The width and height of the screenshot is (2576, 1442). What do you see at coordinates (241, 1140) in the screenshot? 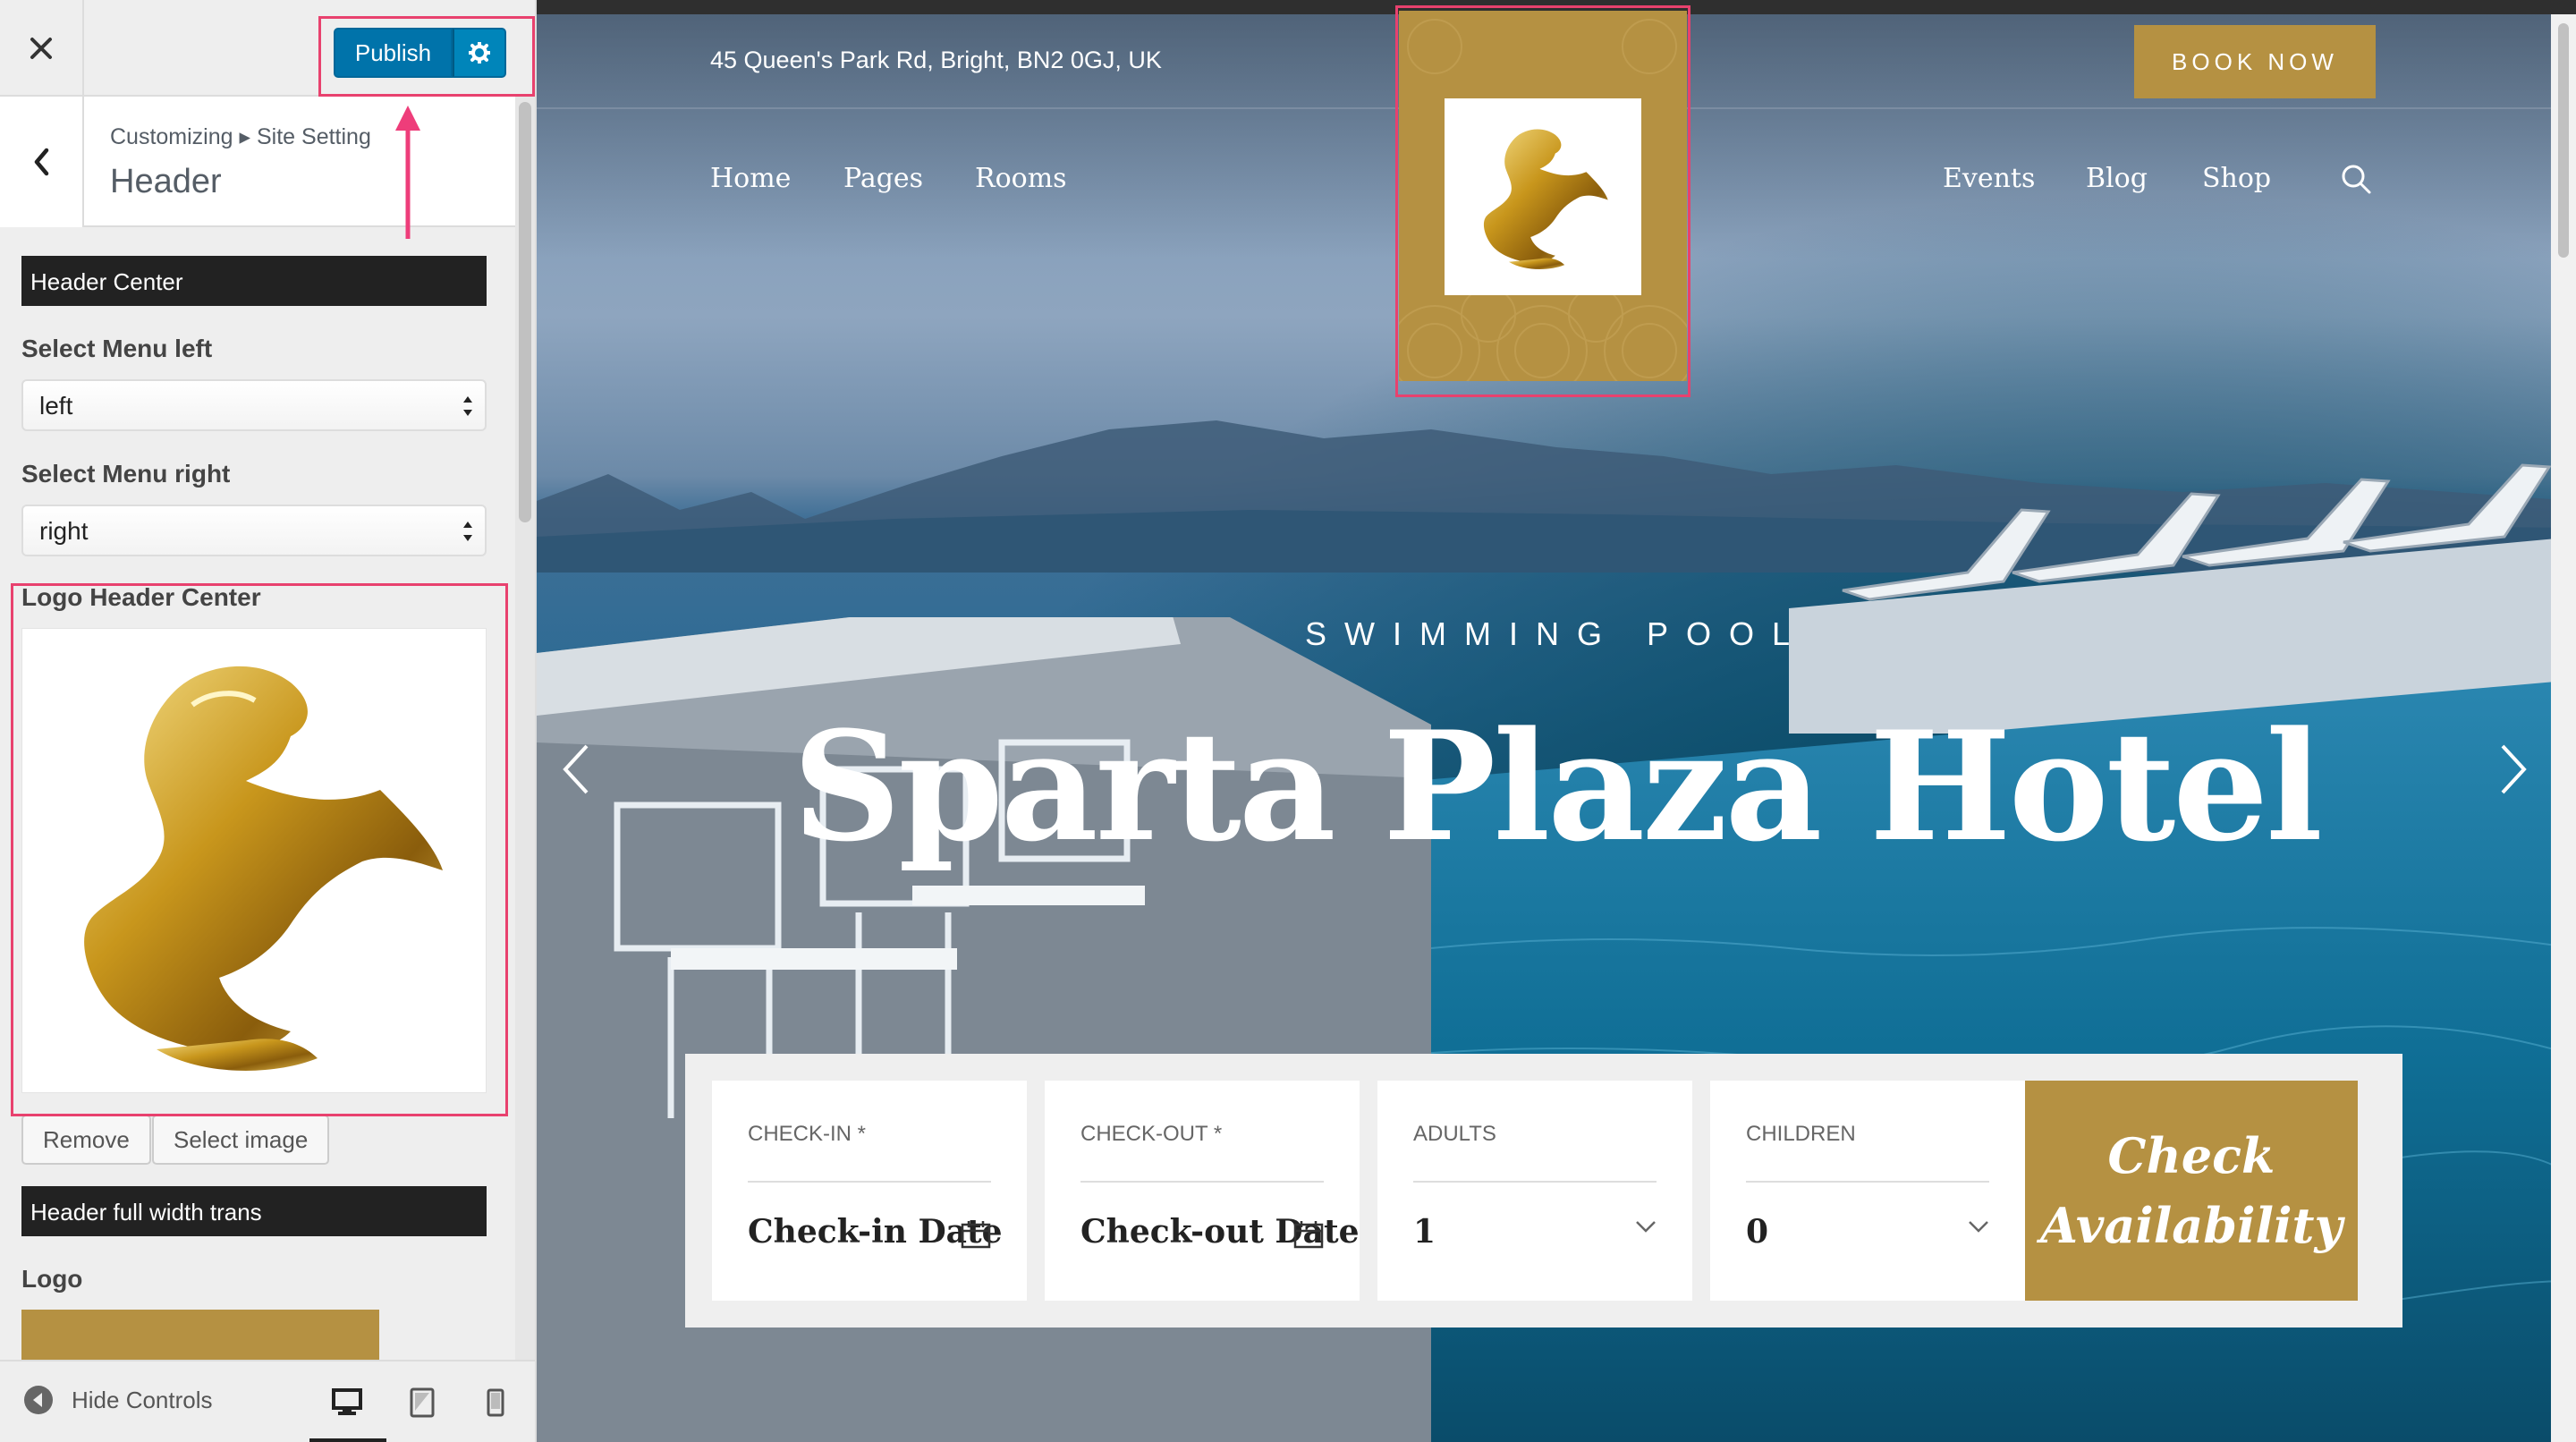
I see `select-image-button: Select image` at bounding box center [241, 1140].